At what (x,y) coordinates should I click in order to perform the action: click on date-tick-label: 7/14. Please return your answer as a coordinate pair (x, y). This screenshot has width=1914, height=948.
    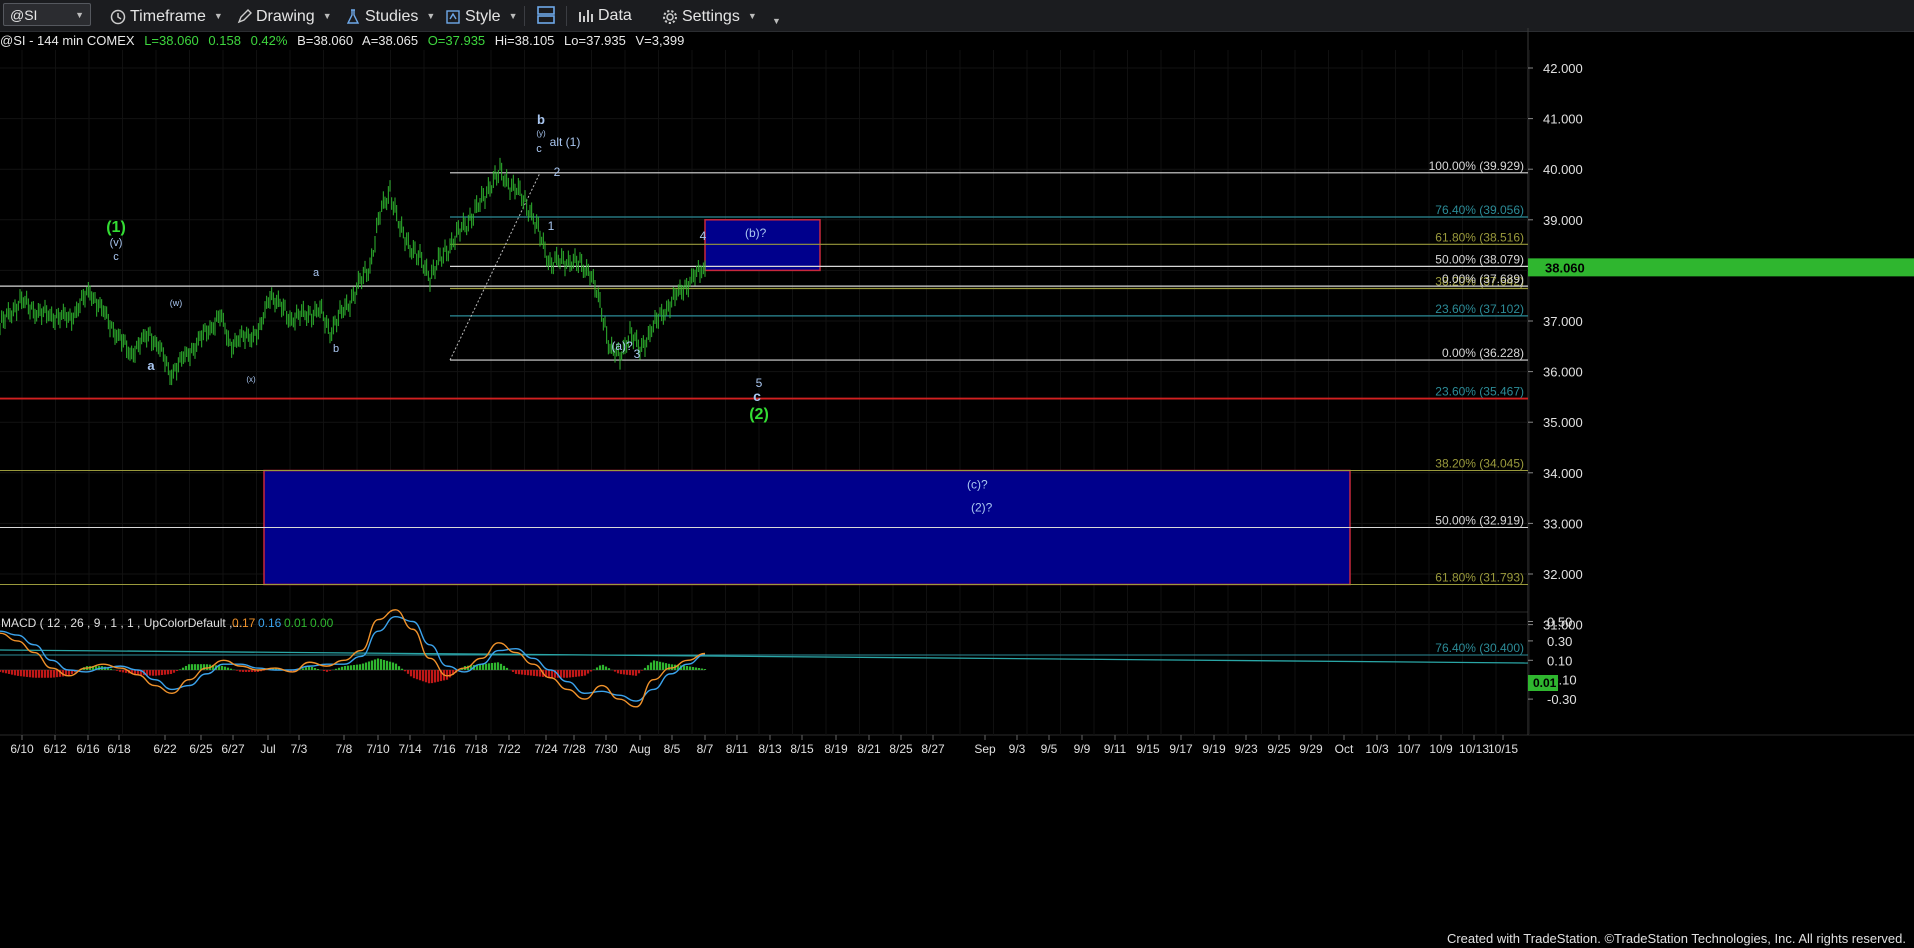
    Looking at the image, I should click on (410, 749).